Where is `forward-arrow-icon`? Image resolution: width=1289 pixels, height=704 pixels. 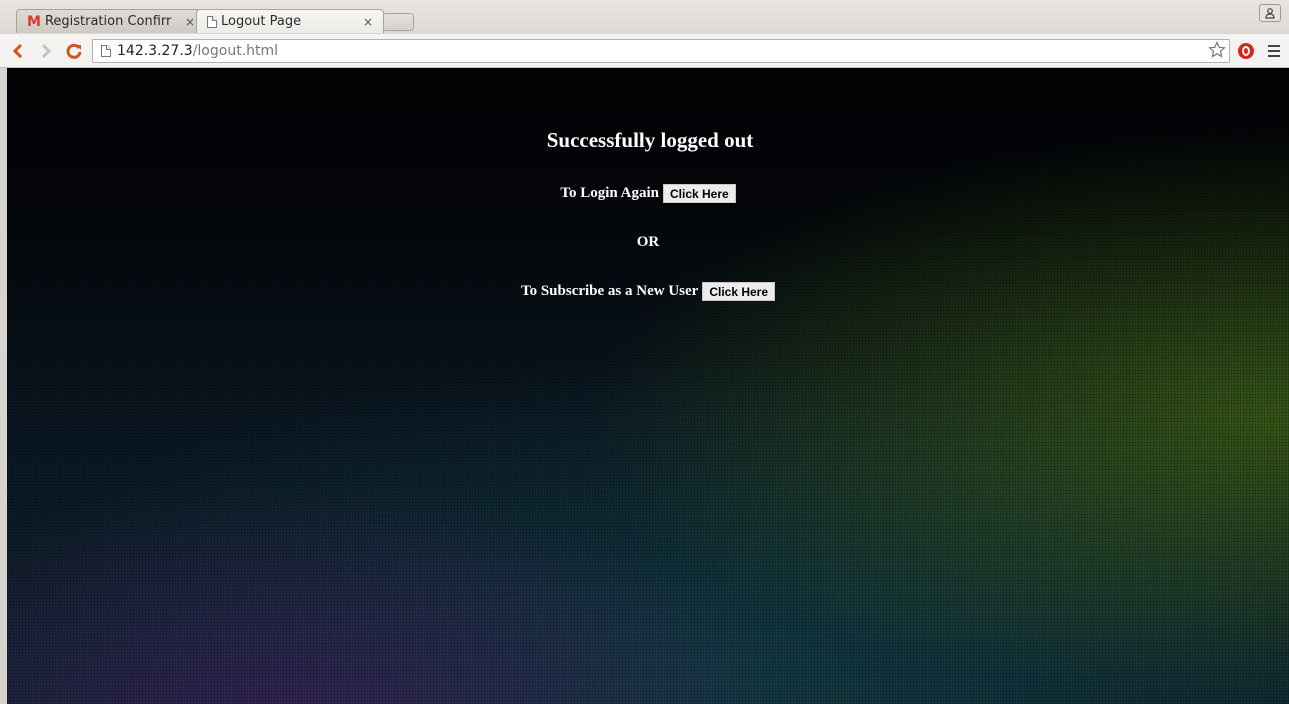
forward-arrow-icon is located at coordinates (46, 51).